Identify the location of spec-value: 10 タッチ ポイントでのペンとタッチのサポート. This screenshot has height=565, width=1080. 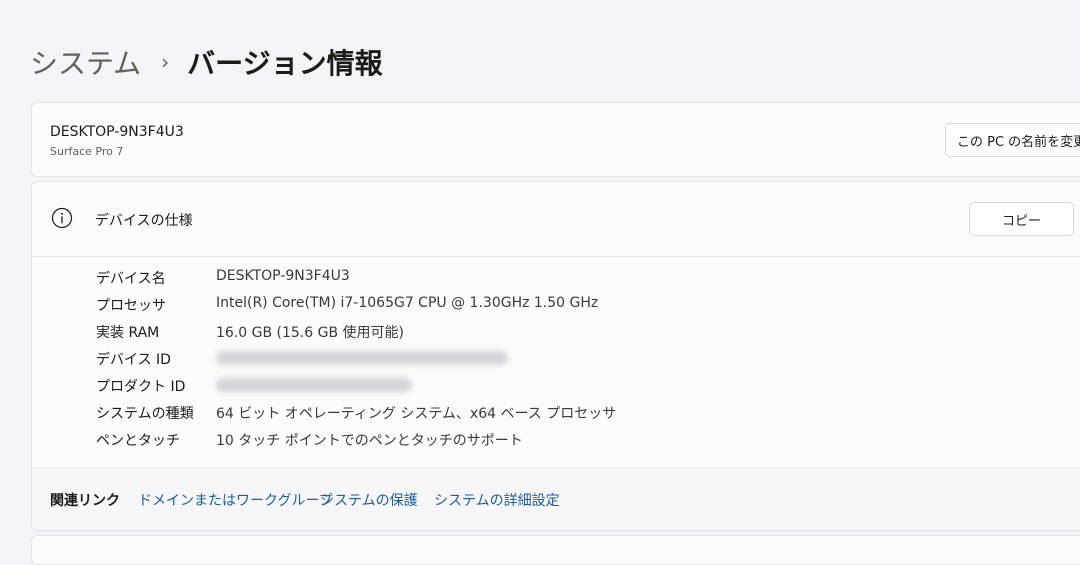
(369, 441).